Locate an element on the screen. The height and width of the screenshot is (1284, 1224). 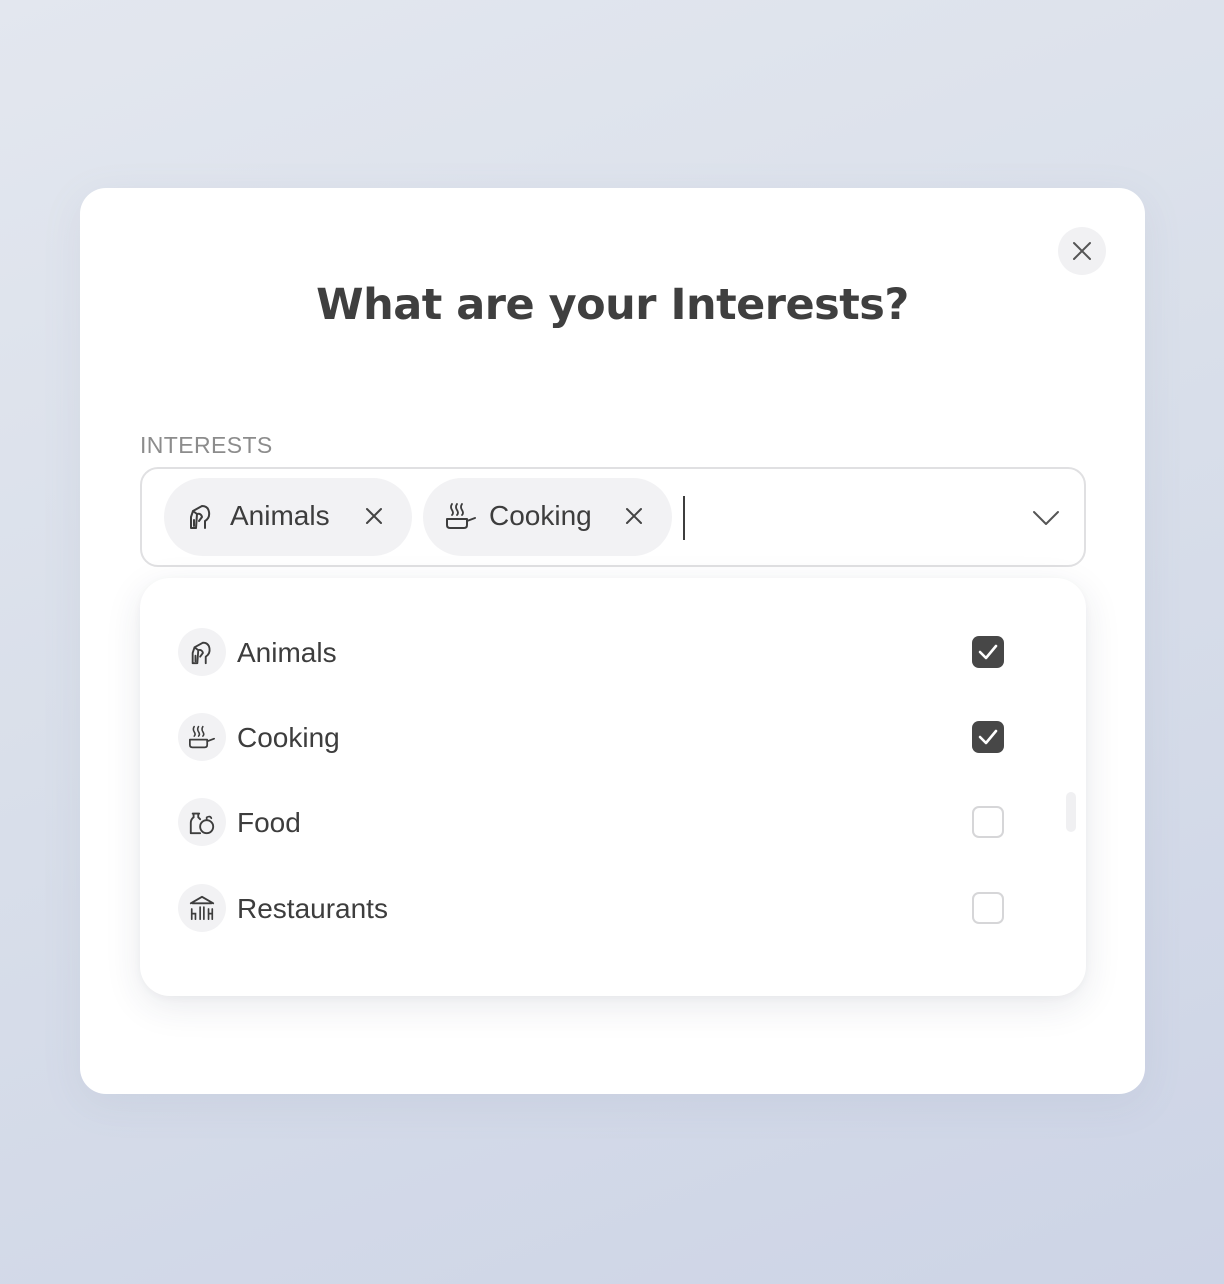
option-label: Restaurants is located at coordinates (312, 908).